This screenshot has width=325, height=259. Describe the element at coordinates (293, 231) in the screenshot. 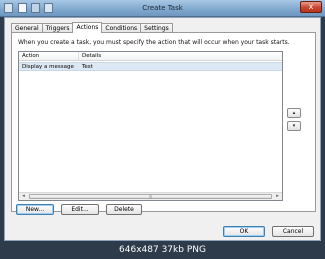

I see `cancel-button: Cancel` at that location.